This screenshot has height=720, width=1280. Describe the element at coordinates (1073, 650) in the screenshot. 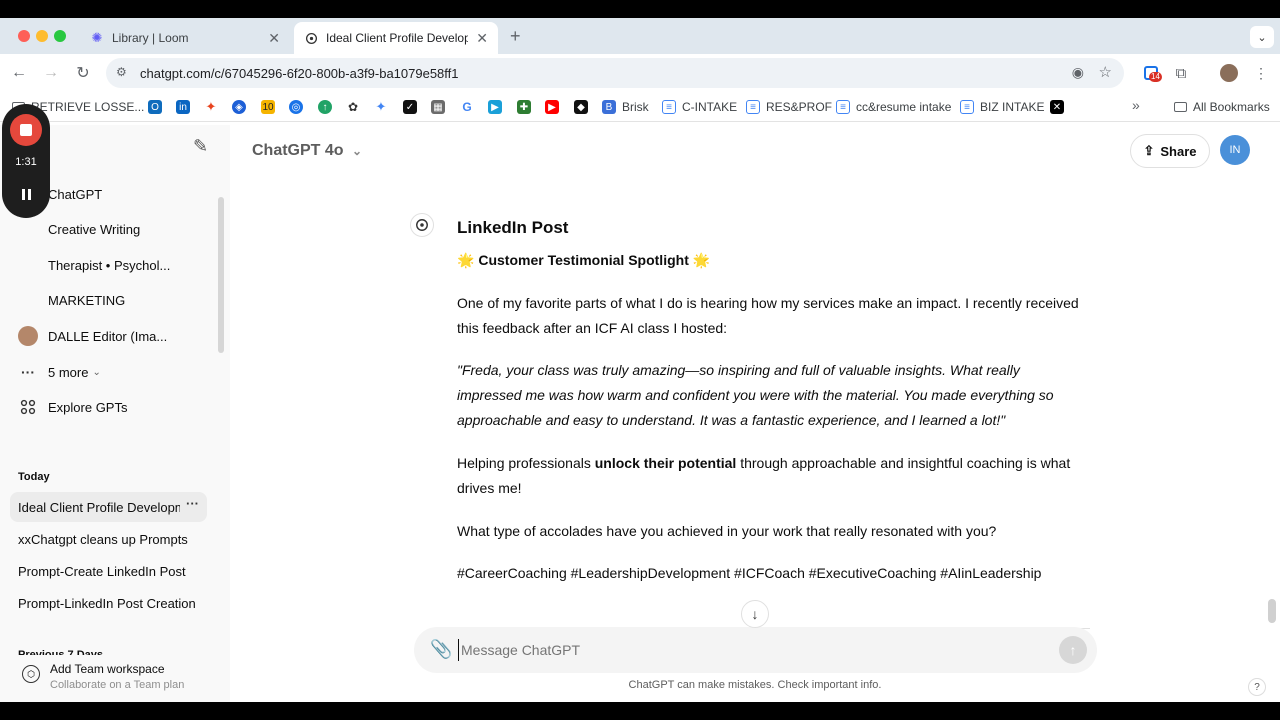

I see `send-button: ↑` at that location.